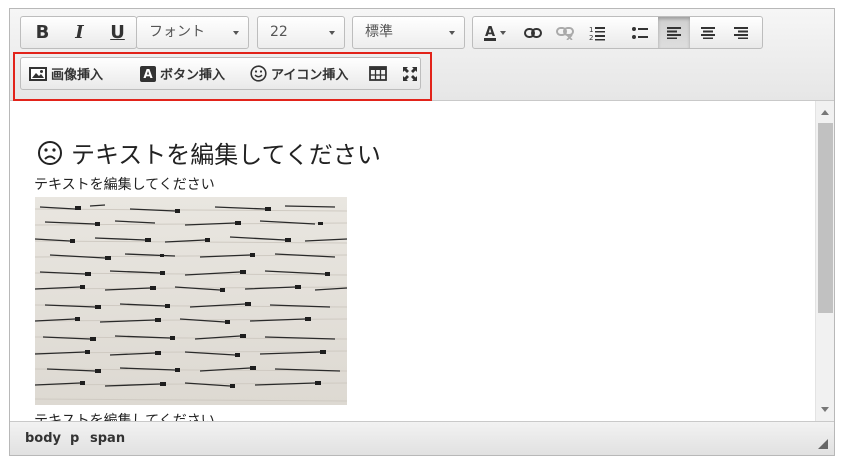 Image resolution: width=857 pixels, height=469 pixels. I want to click on ordered-list-icon: 1 2, so click(597, 33).